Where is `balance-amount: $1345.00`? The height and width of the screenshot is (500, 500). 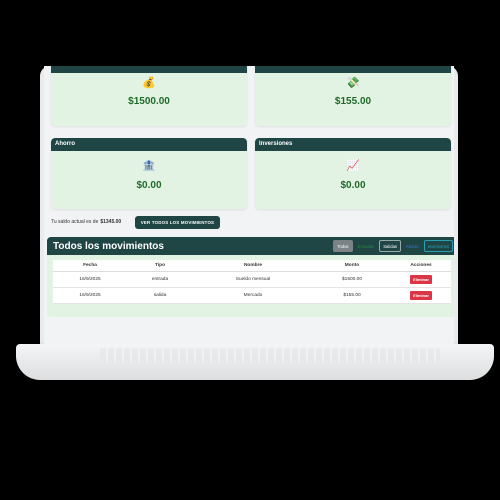 balance-amount: $1345.00 is located at coordinates (111, 222).